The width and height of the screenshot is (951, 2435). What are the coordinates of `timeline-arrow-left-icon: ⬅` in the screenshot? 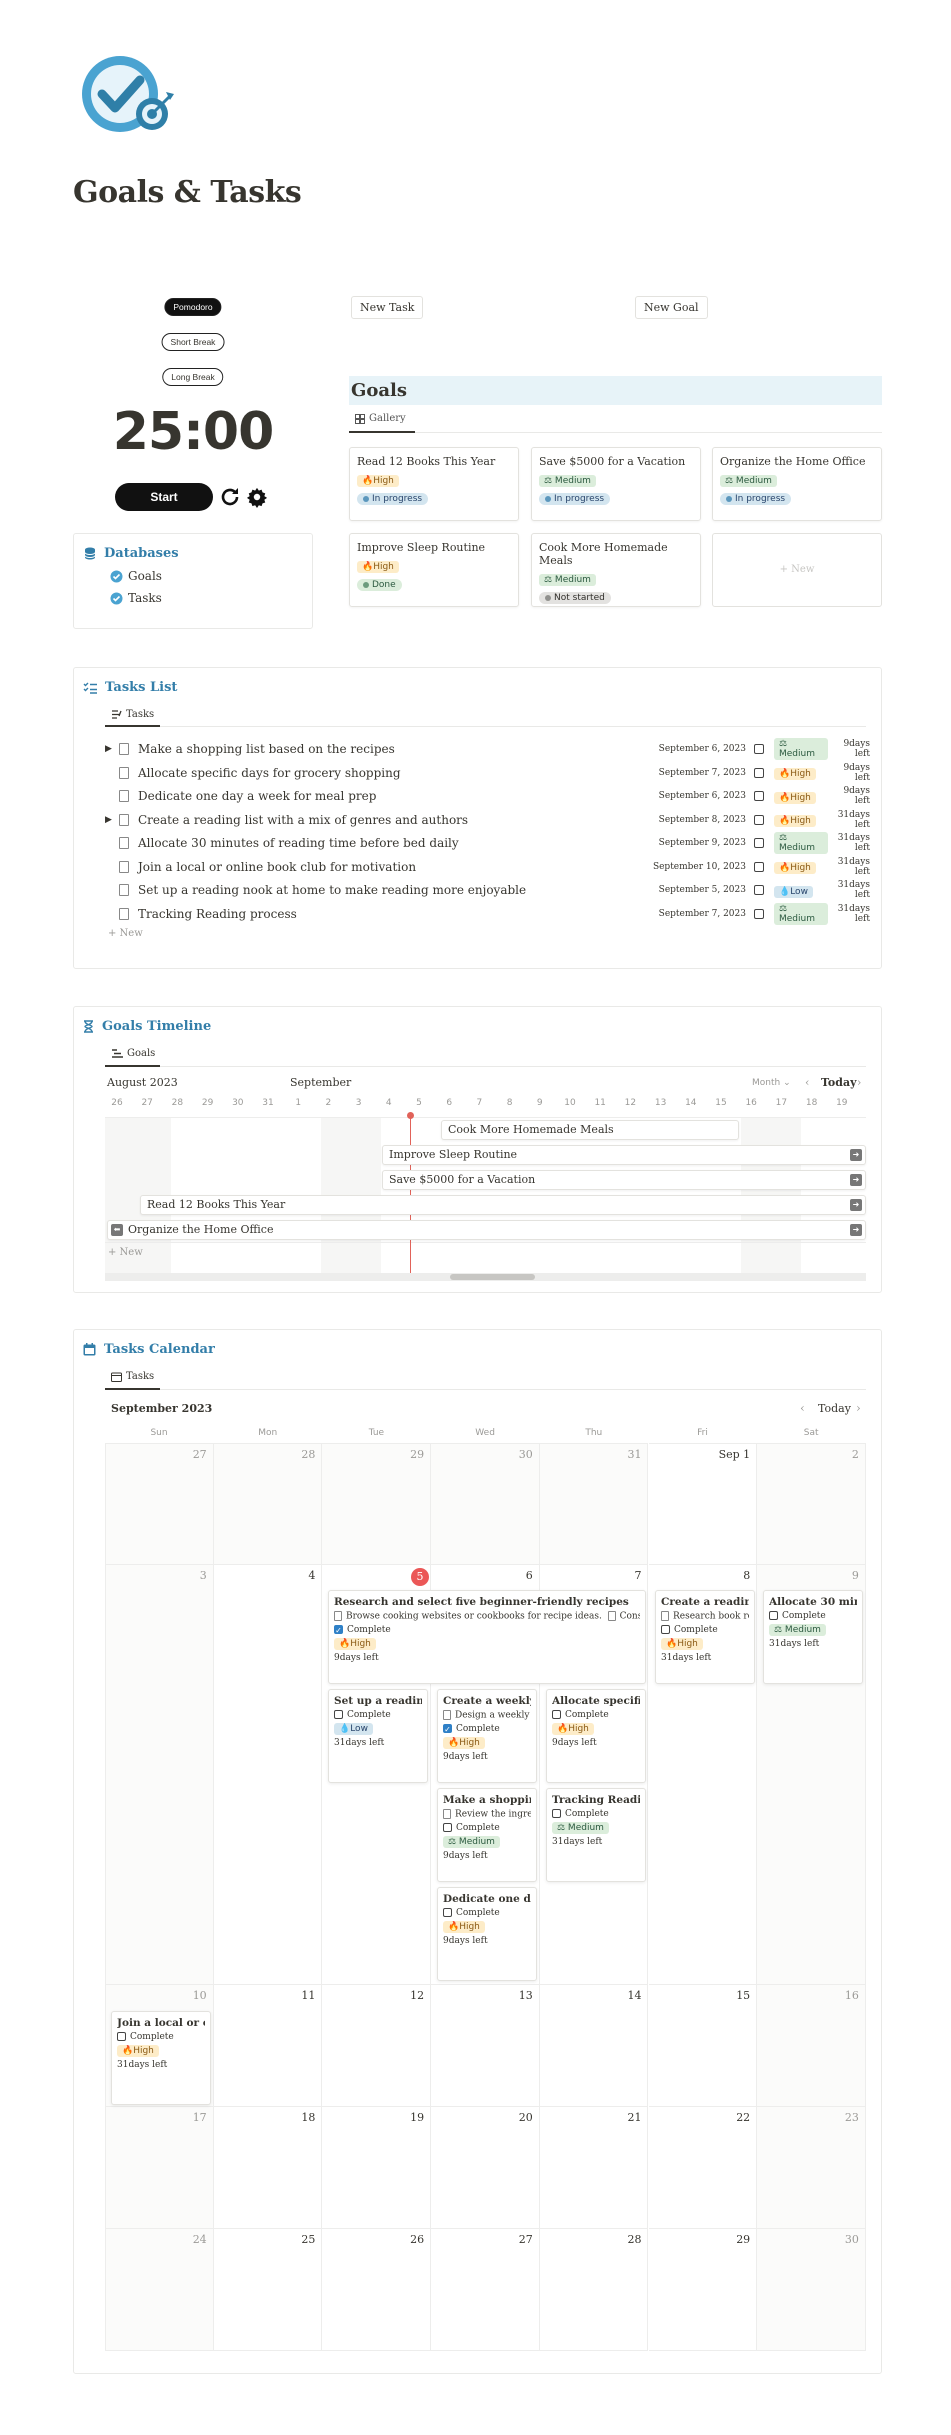 It's located at (117, 1230).